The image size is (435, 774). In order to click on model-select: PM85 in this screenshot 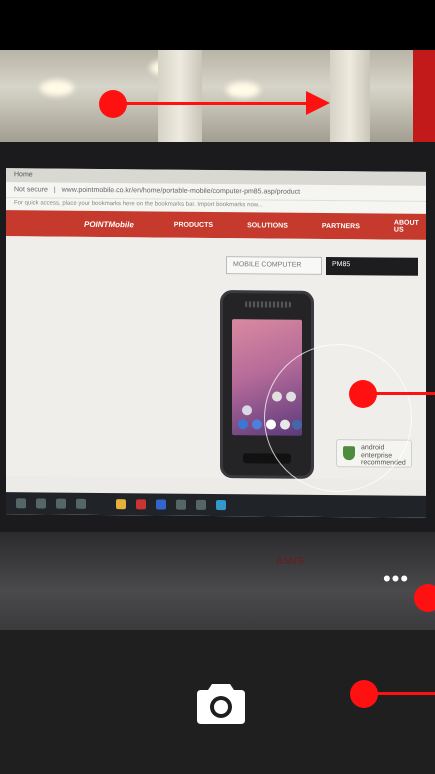, I will do `click(372, 266)`.